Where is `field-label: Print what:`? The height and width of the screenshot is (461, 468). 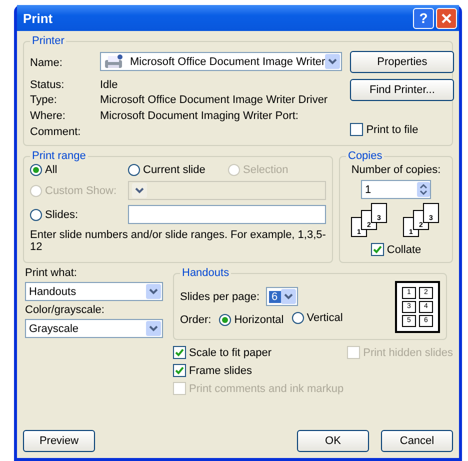 field-label: Print what: is located at coordinates (51, 273).